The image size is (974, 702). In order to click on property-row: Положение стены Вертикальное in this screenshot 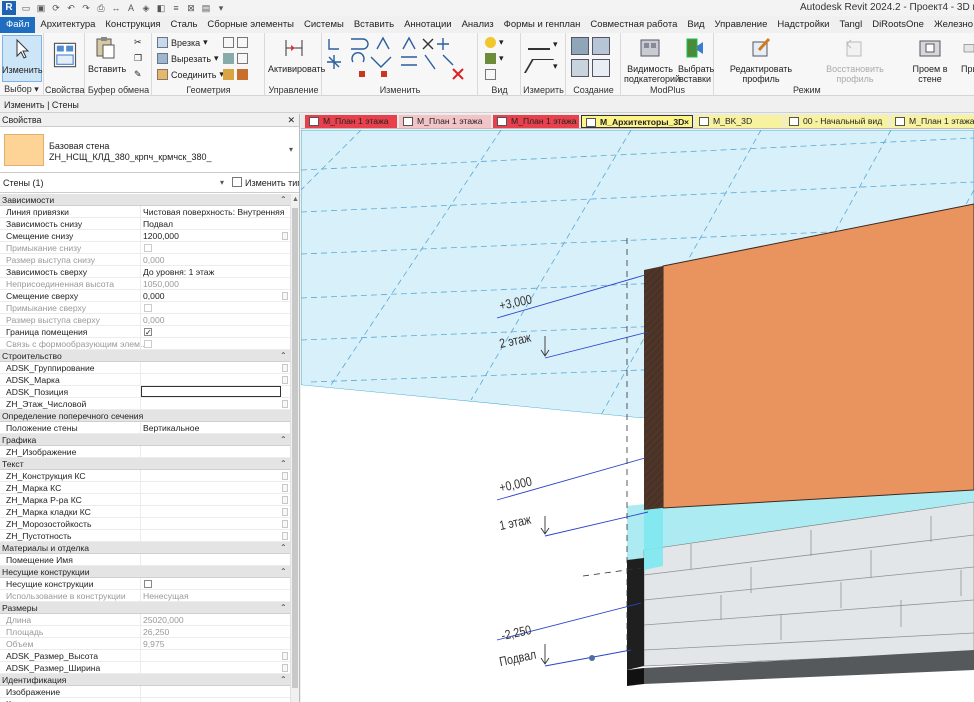, I will do `click(145, 428)`.